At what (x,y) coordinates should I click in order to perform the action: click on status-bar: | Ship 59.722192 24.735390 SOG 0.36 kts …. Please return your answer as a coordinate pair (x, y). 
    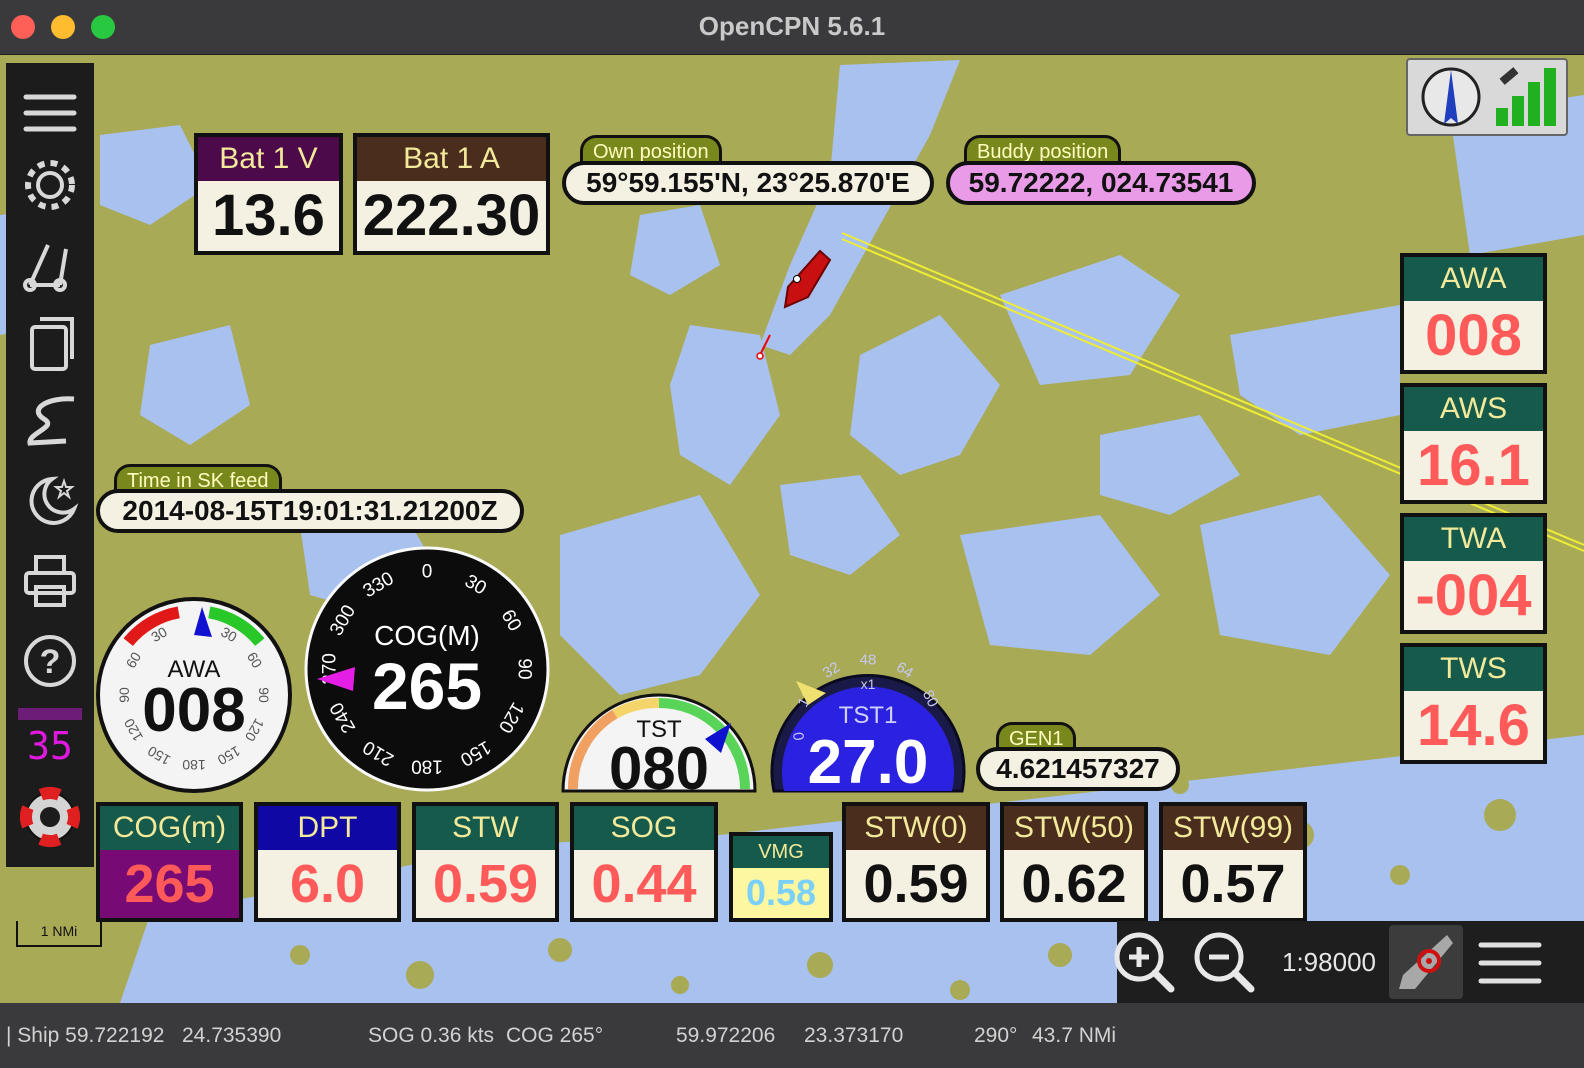
    Looking at the image, I should click on (792, 1035).